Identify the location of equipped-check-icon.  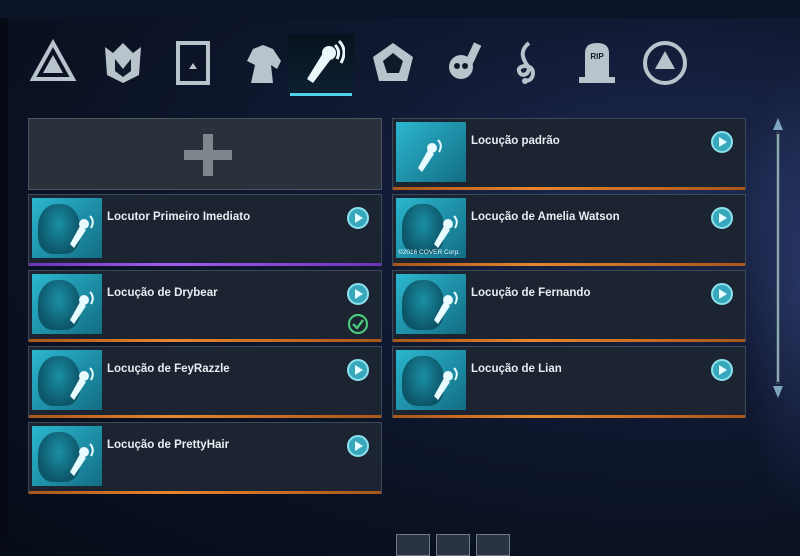
(358, 324).